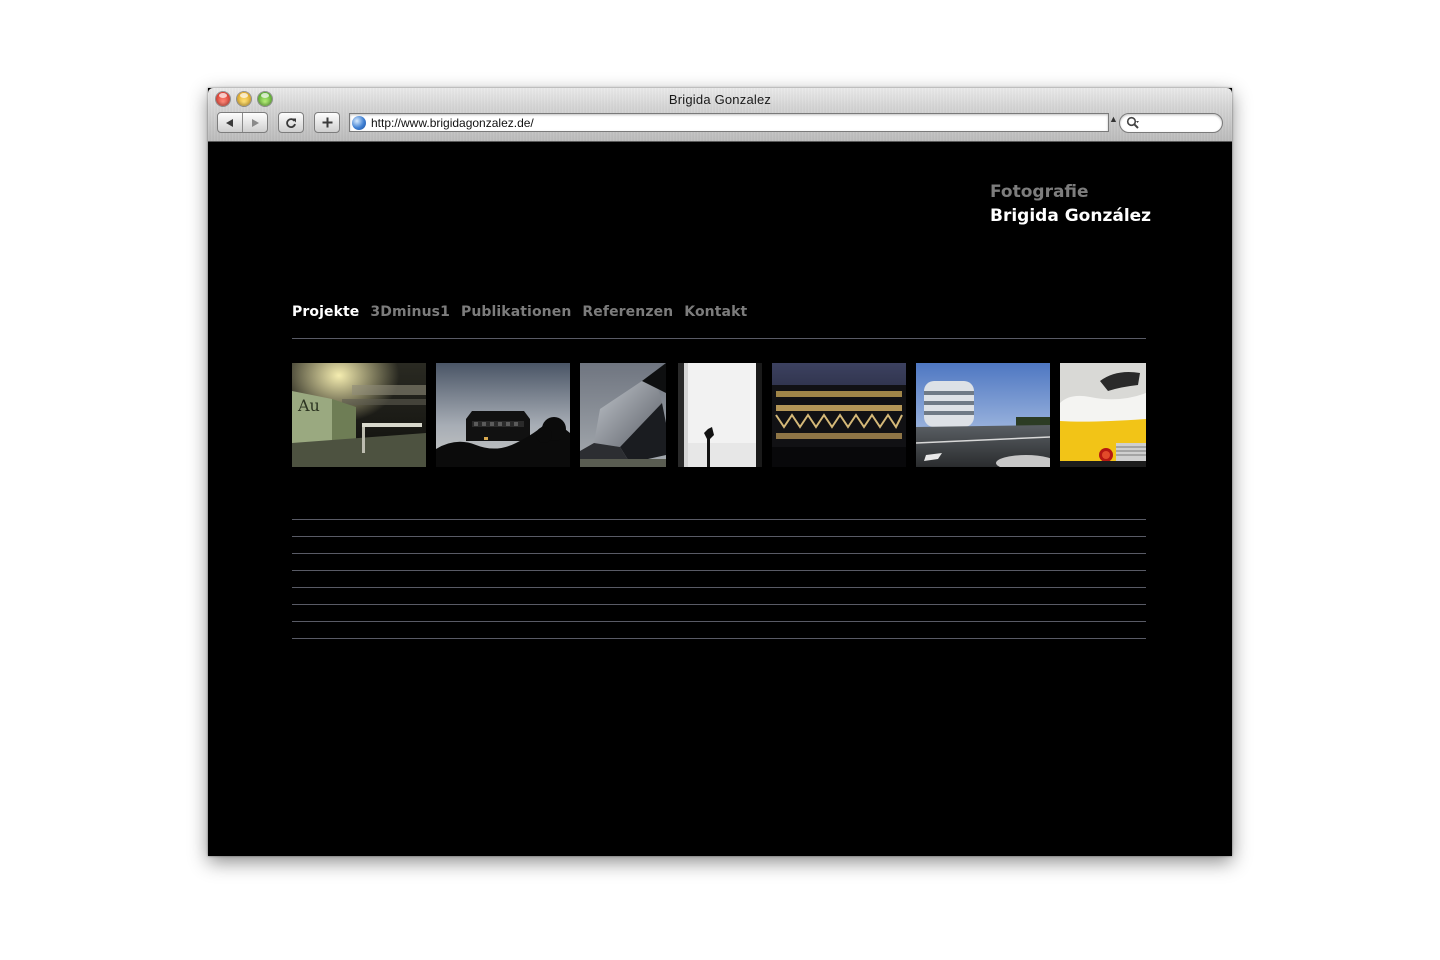 The width and height of the screenshot is (1440, 960). I want to click on snapback-icon: ▲, so click(1113, 119).